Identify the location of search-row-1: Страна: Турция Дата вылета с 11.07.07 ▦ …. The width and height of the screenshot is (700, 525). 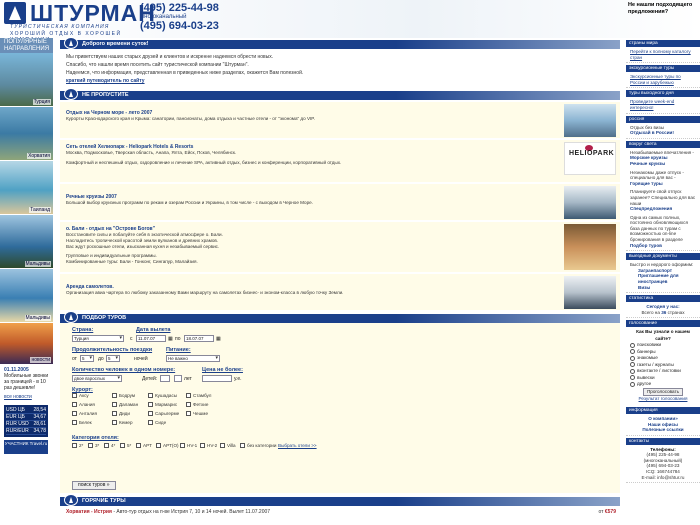
(340, 337).